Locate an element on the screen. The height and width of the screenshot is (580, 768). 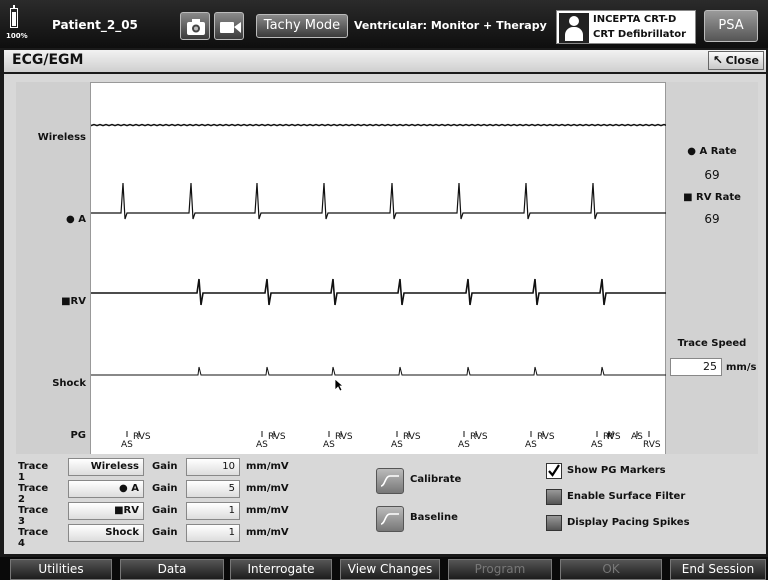
baseline-label: Baseline is located at coordinates (434, 517).